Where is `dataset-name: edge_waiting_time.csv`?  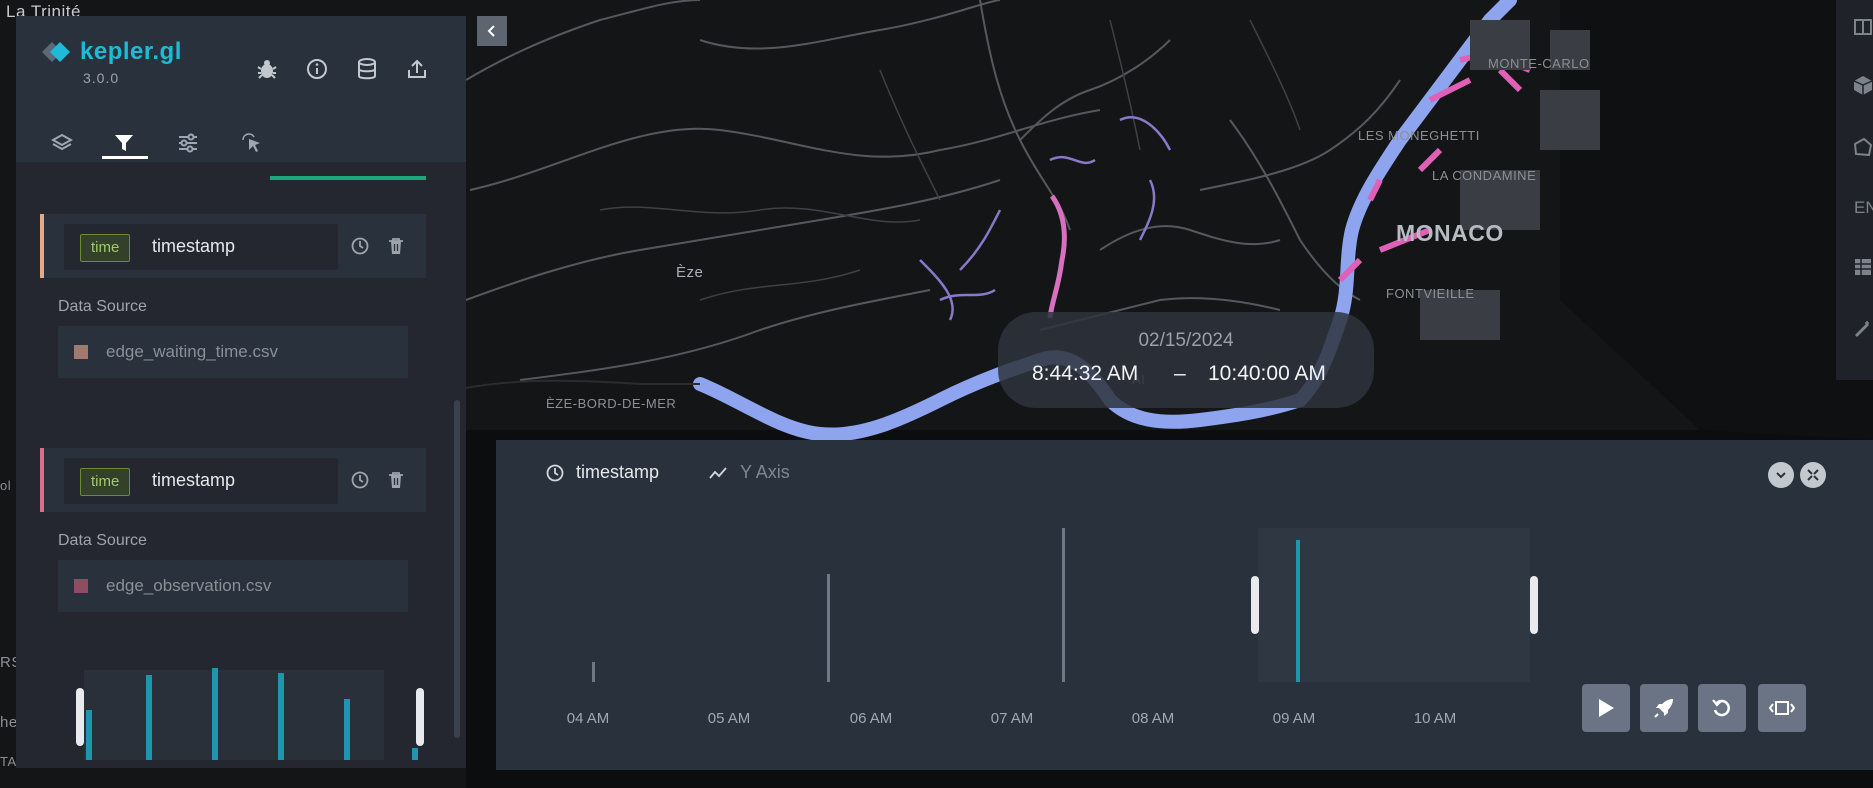
dataset-name: edge_waiting_time.csv is located at coordinates (192, 351).